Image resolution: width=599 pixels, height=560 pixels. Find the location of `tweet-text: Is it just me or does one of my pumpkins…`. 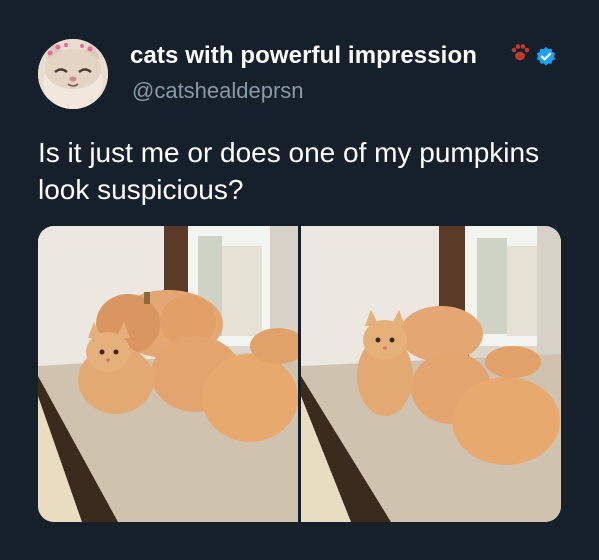

tweet-text: Is it just me or does one of my pumpkins… is located at coordinates (289, 171).